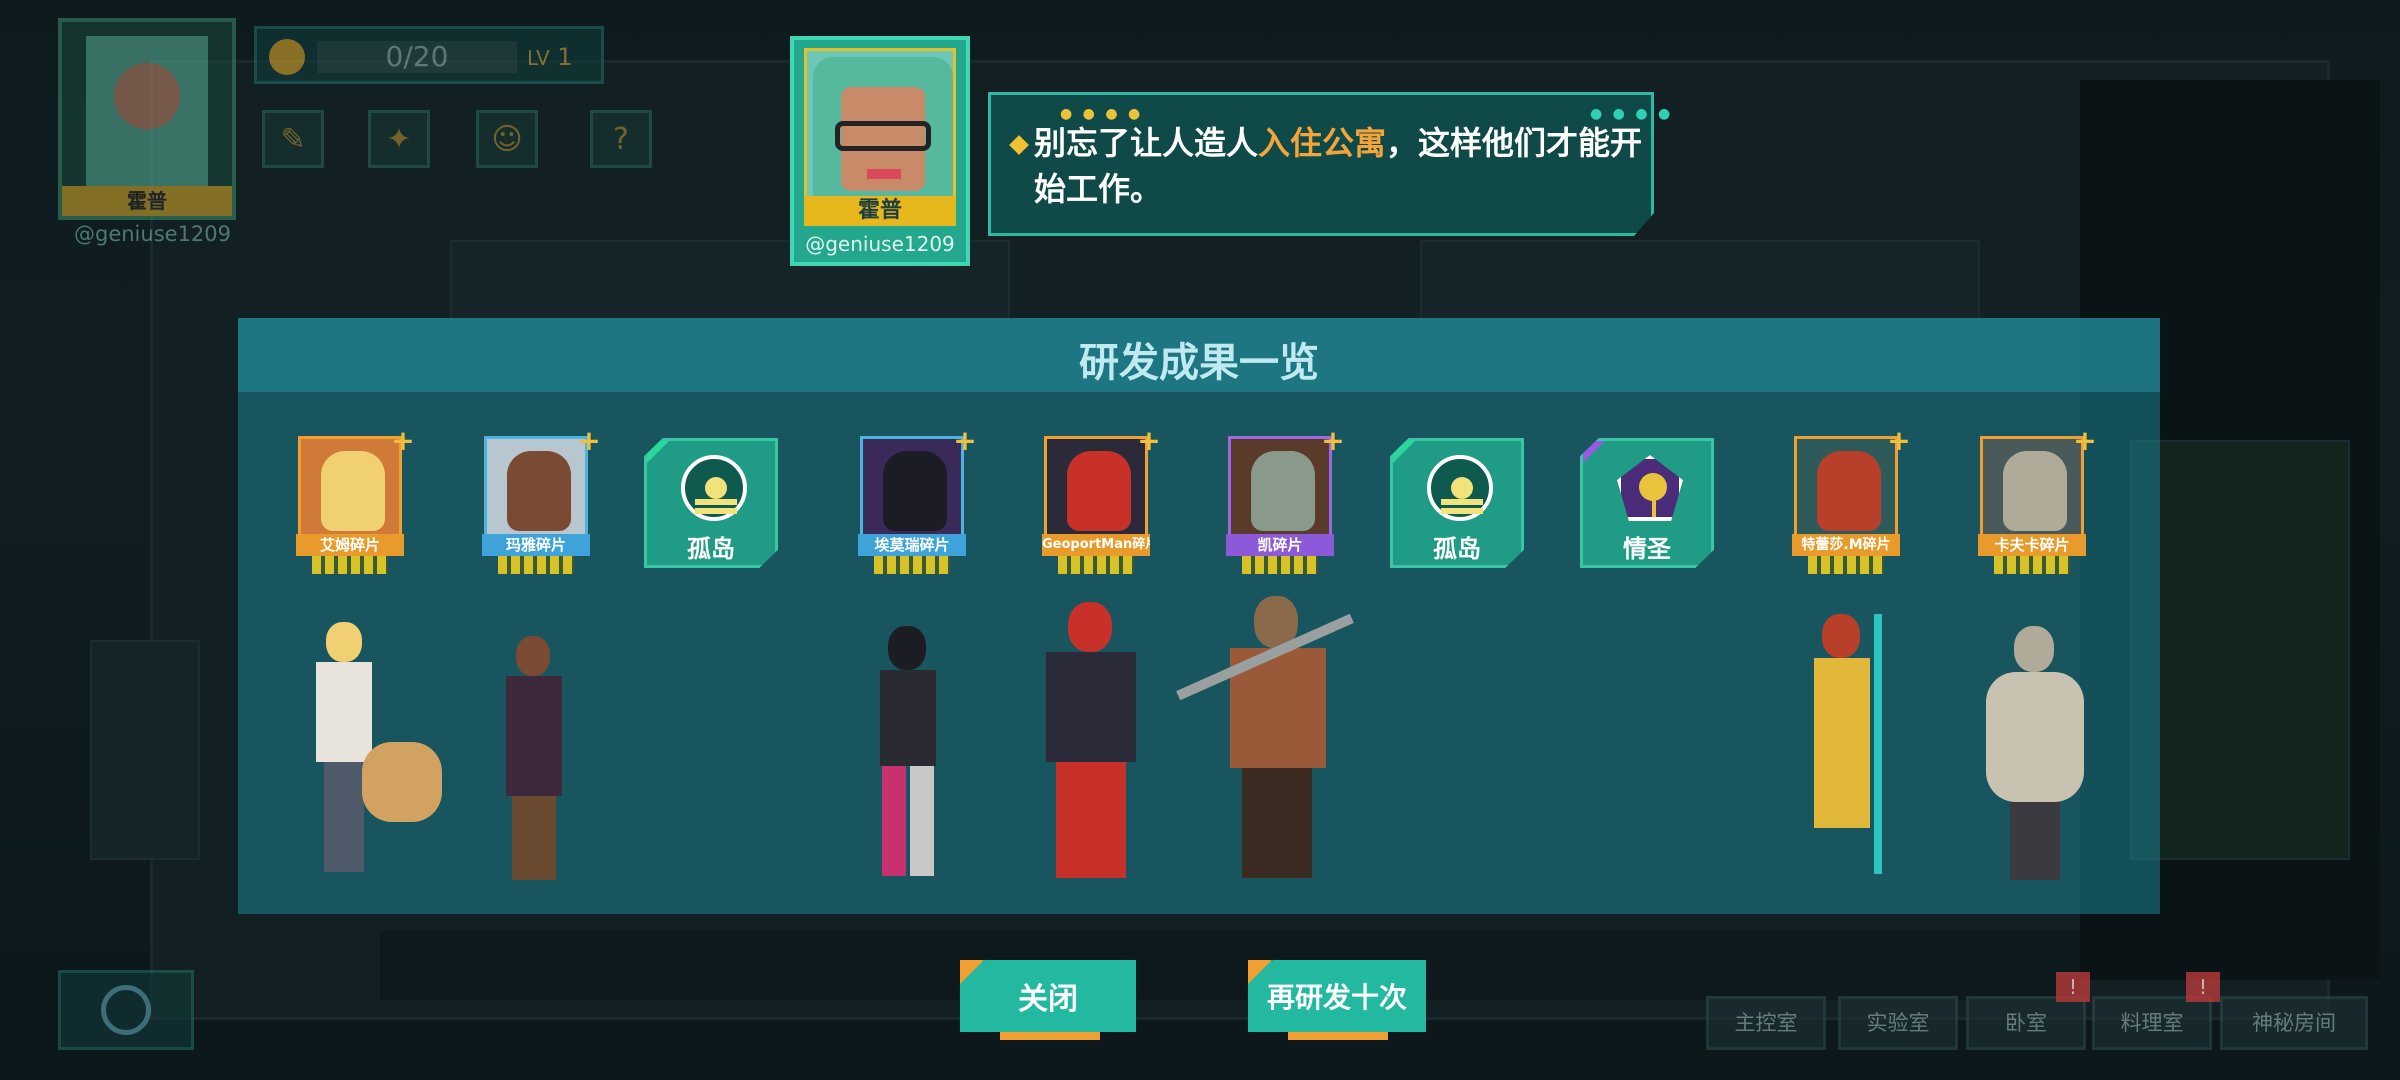 The width and height of the screenshot is (2400, 1080). What do you see at coordinates (1898, 1023) in the screenshot?
I see `nav-tab-lab: 实验室` at bounding box center [1898, 1023].